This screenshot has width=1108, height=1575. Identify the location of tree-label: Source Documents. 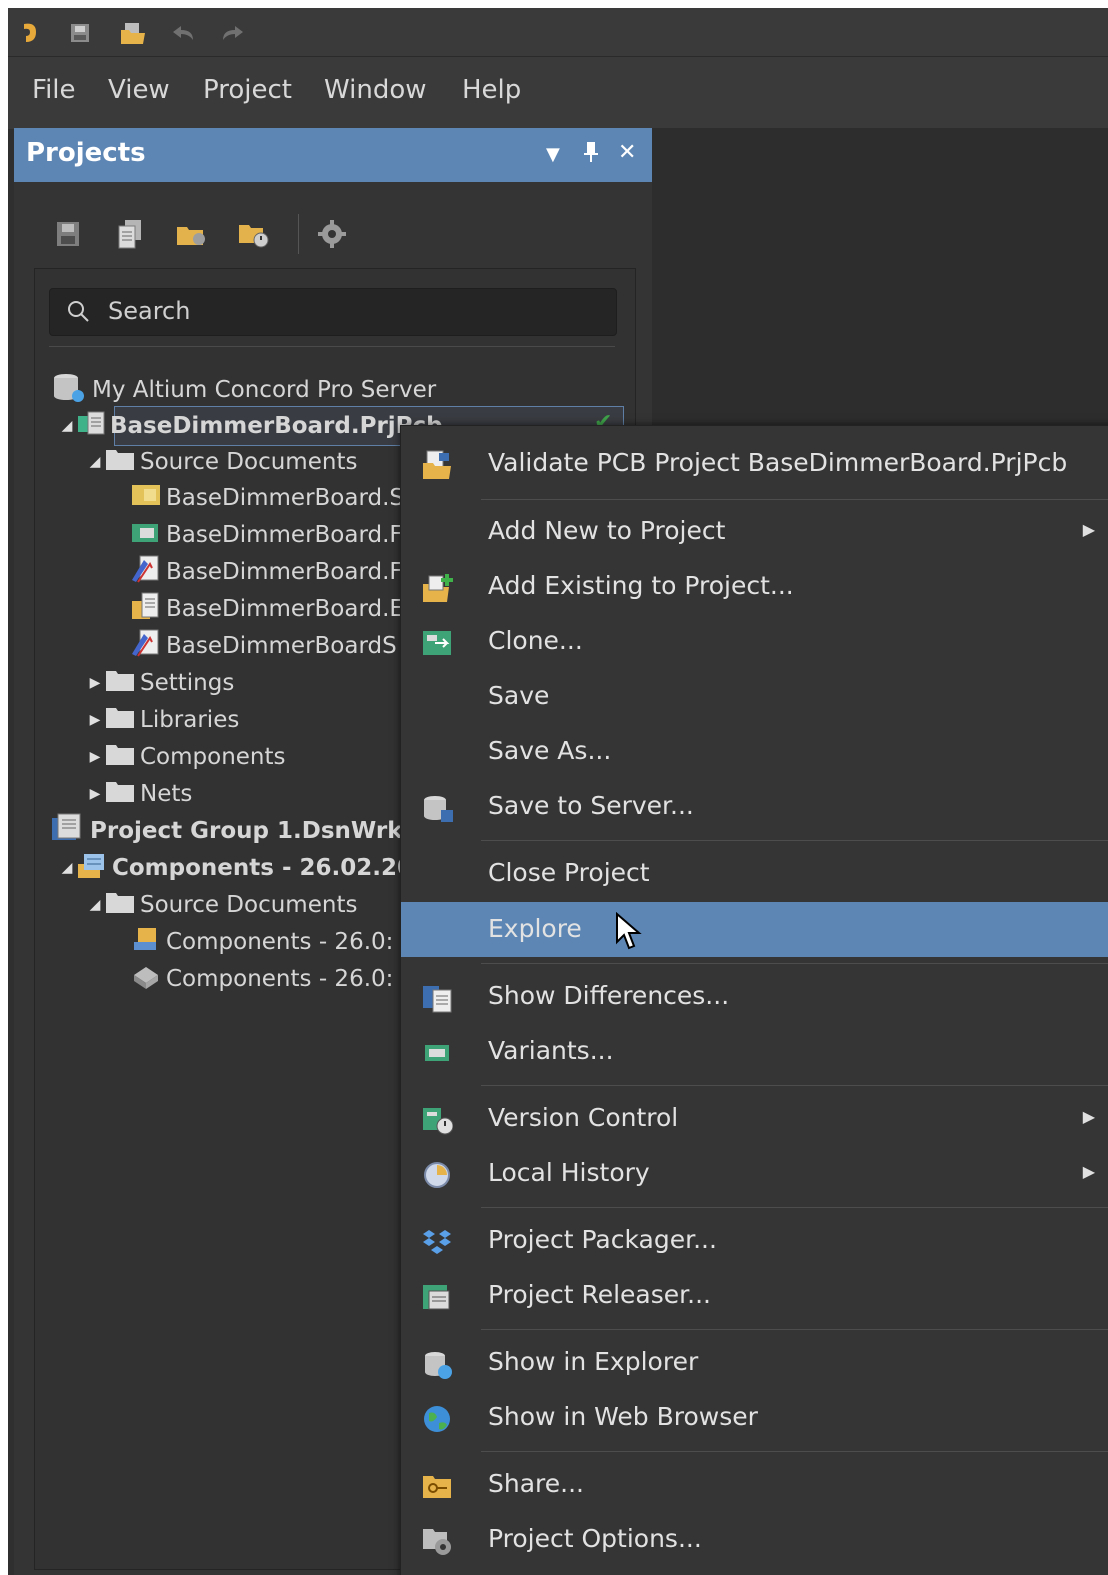
(249, 462).